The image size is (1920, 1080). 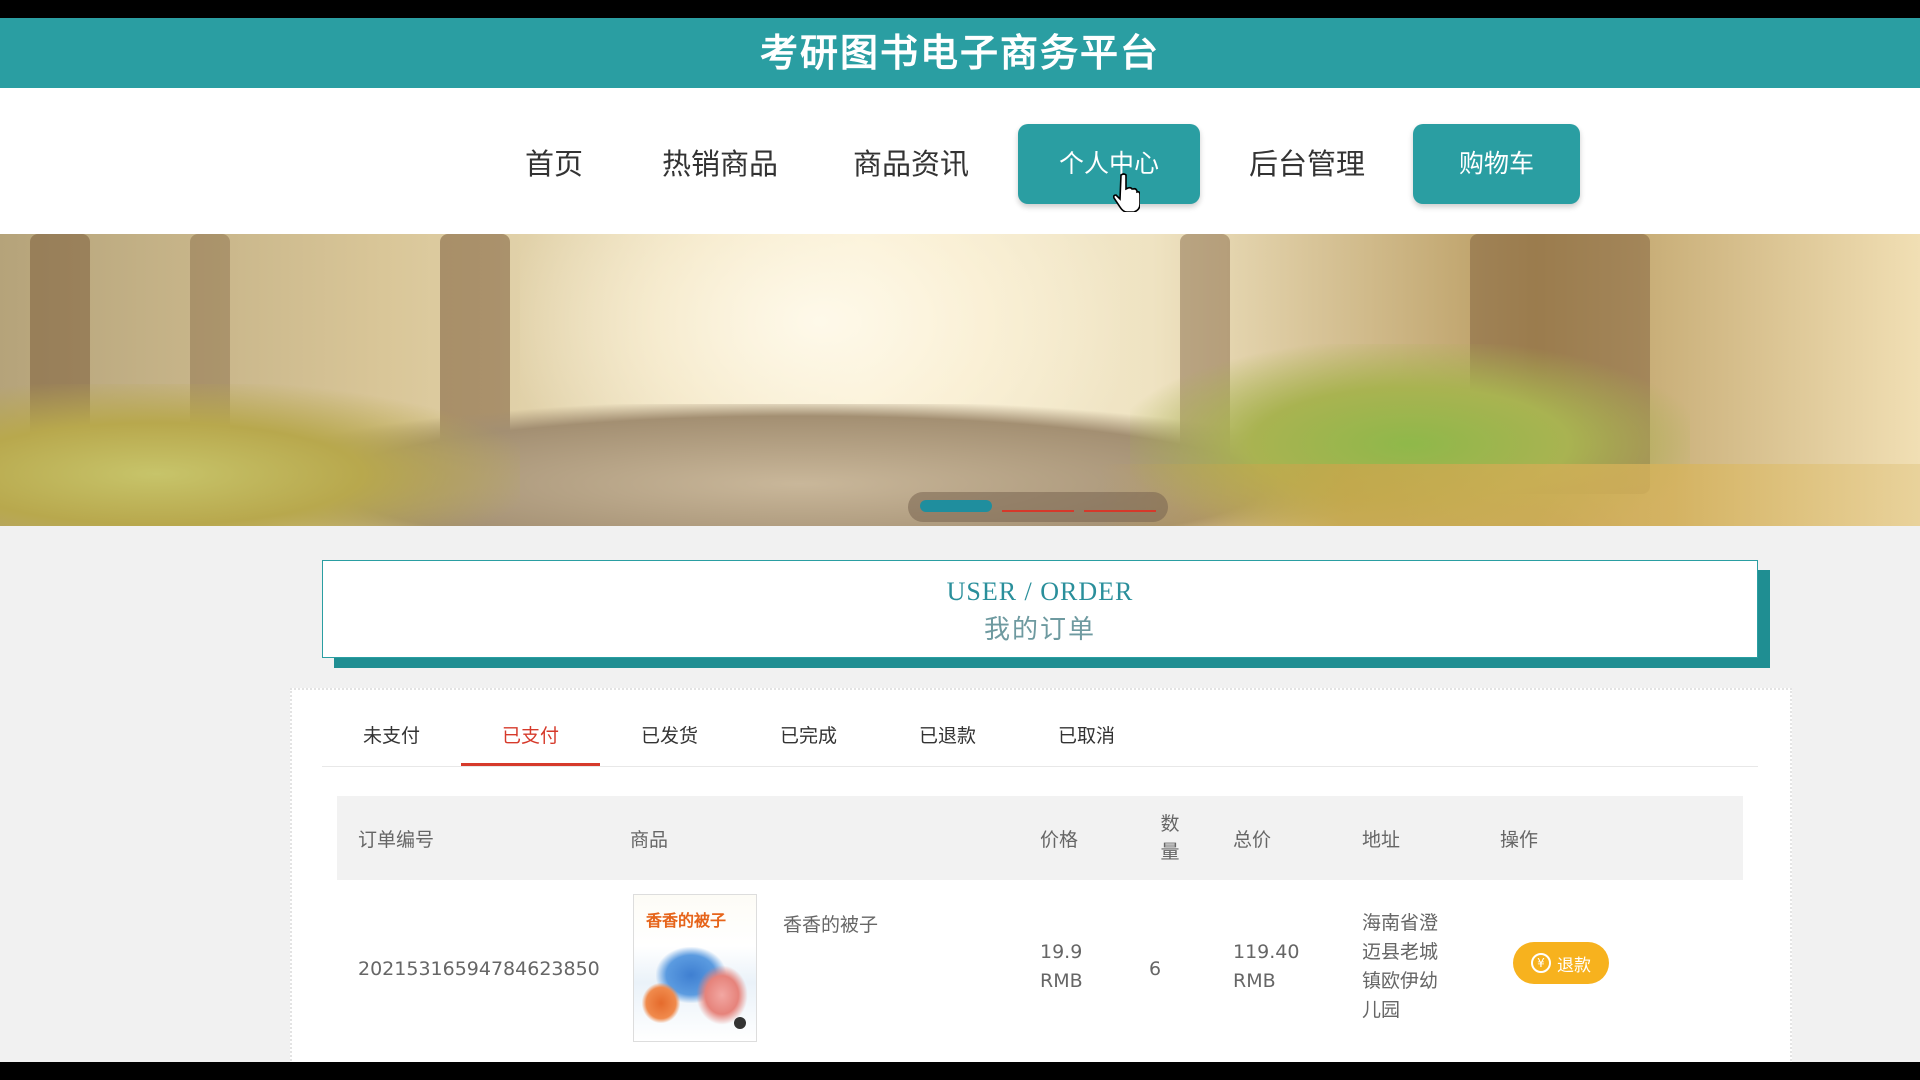 I want to click on col-action: 操作, so click(x=1519, y=839).